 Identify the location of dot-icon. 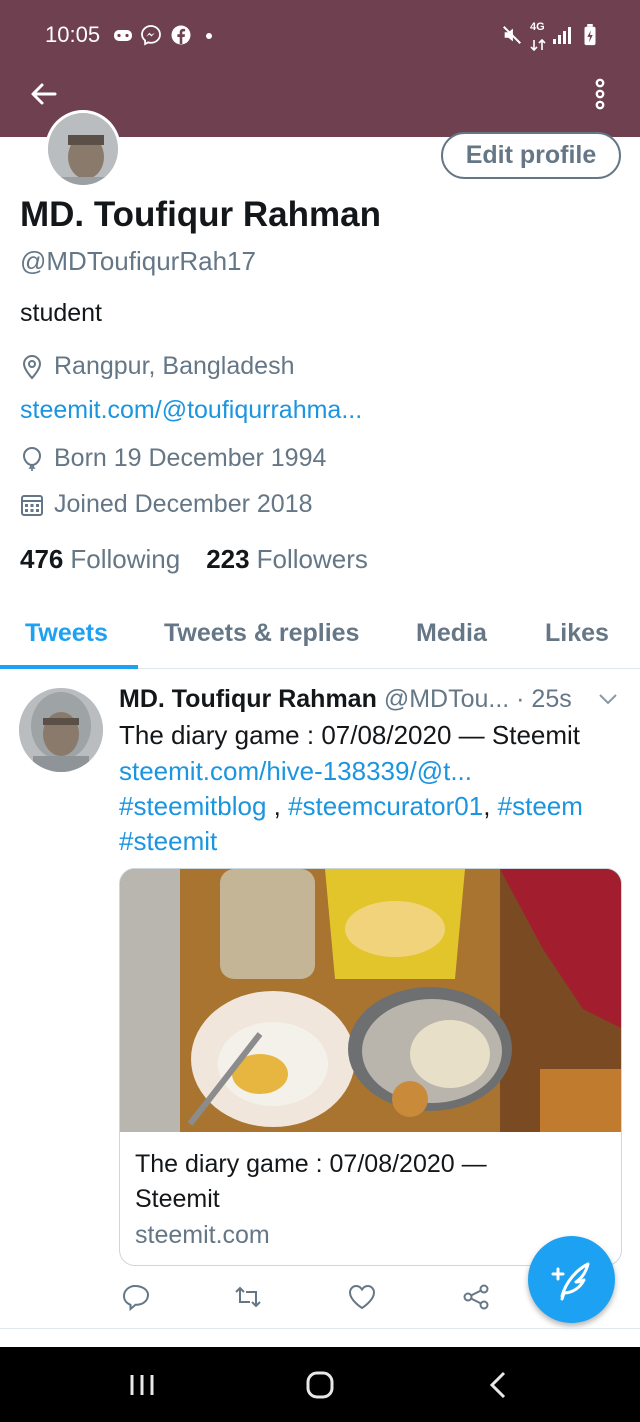
(209, 36).